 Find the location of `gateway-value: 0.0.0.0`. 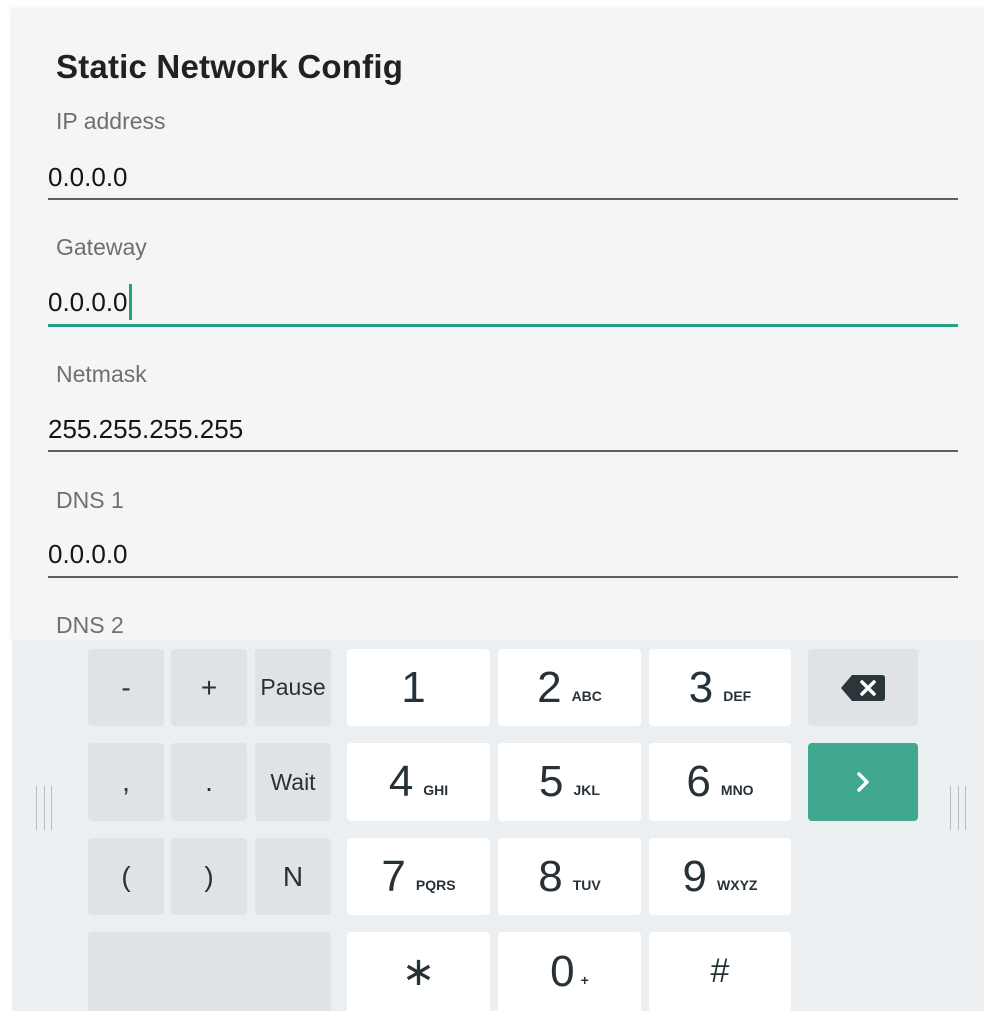

gateway-value: 0.0.0.0 is located at coordinates (88, 302).